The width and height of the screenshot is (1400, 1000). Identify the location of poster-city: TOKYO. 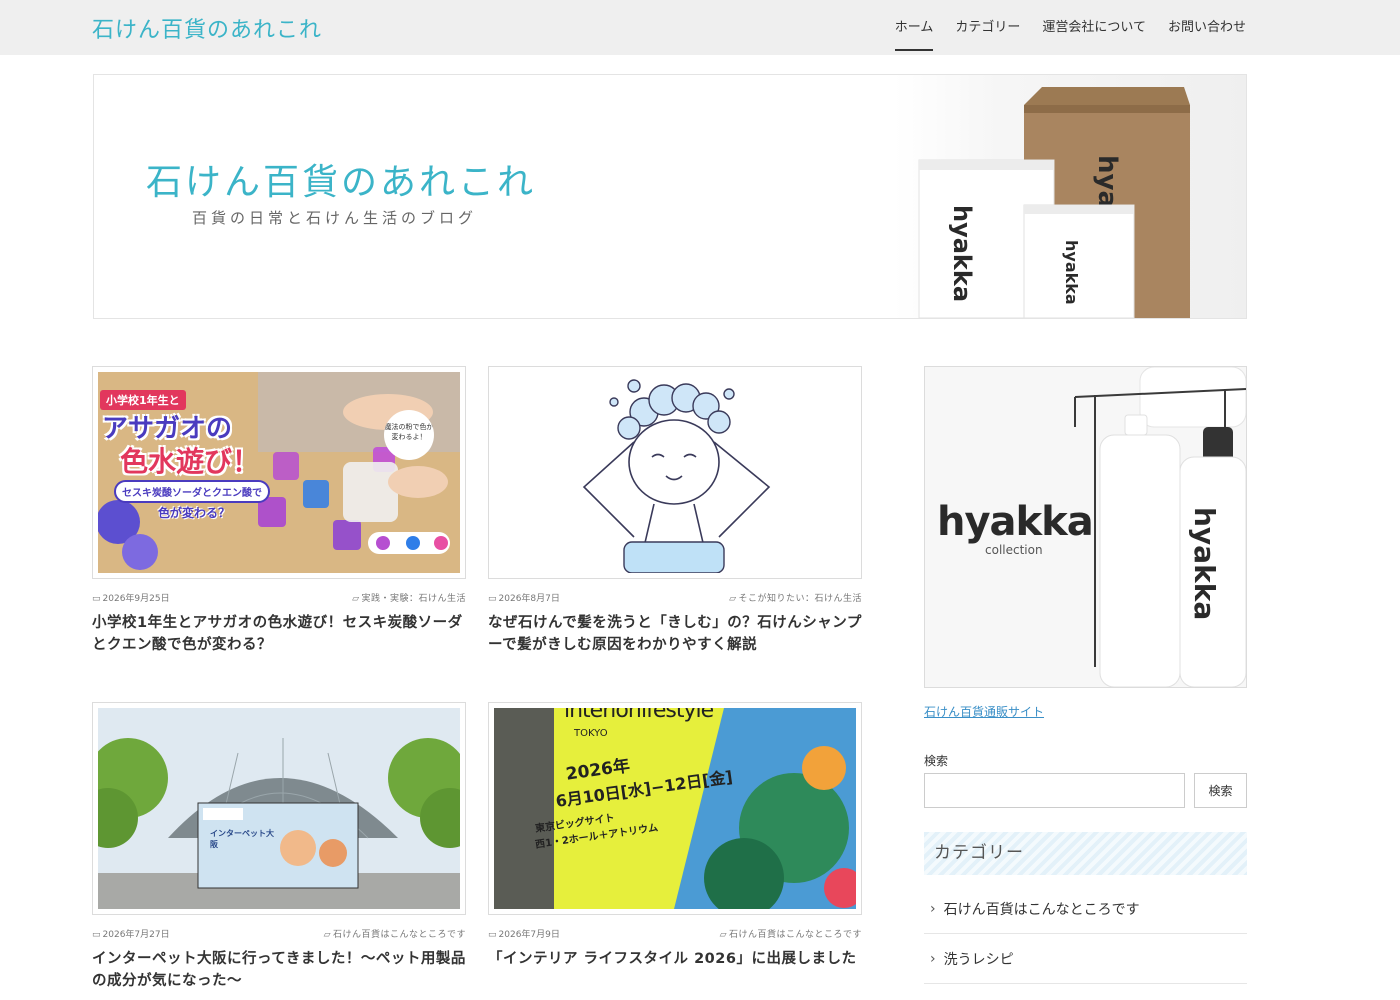
(591, 733).